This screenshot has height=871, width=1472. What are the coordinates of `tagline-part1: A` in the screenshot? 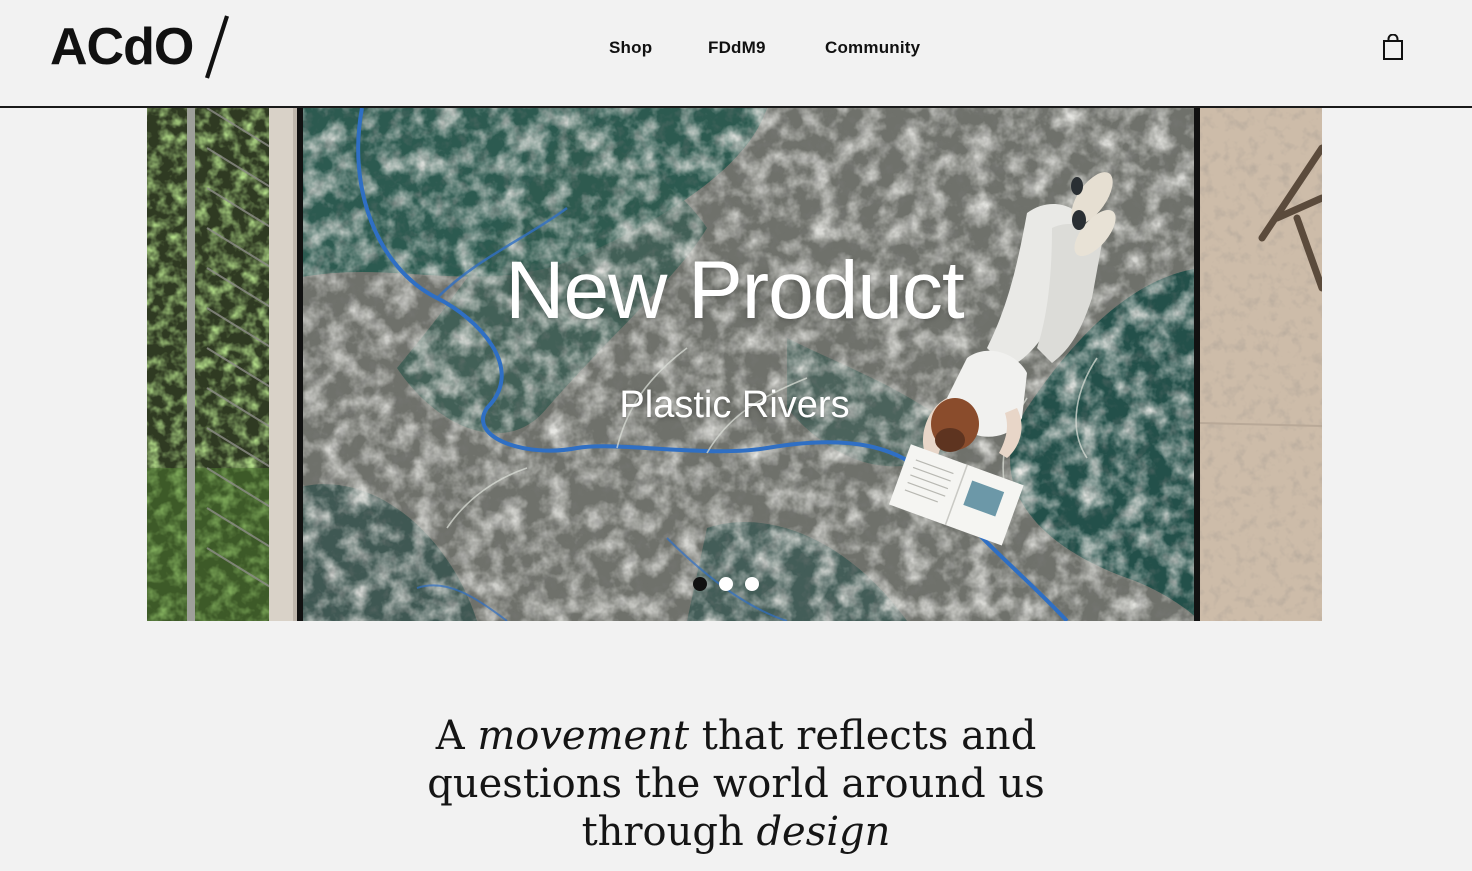 It's located at (456, 736).